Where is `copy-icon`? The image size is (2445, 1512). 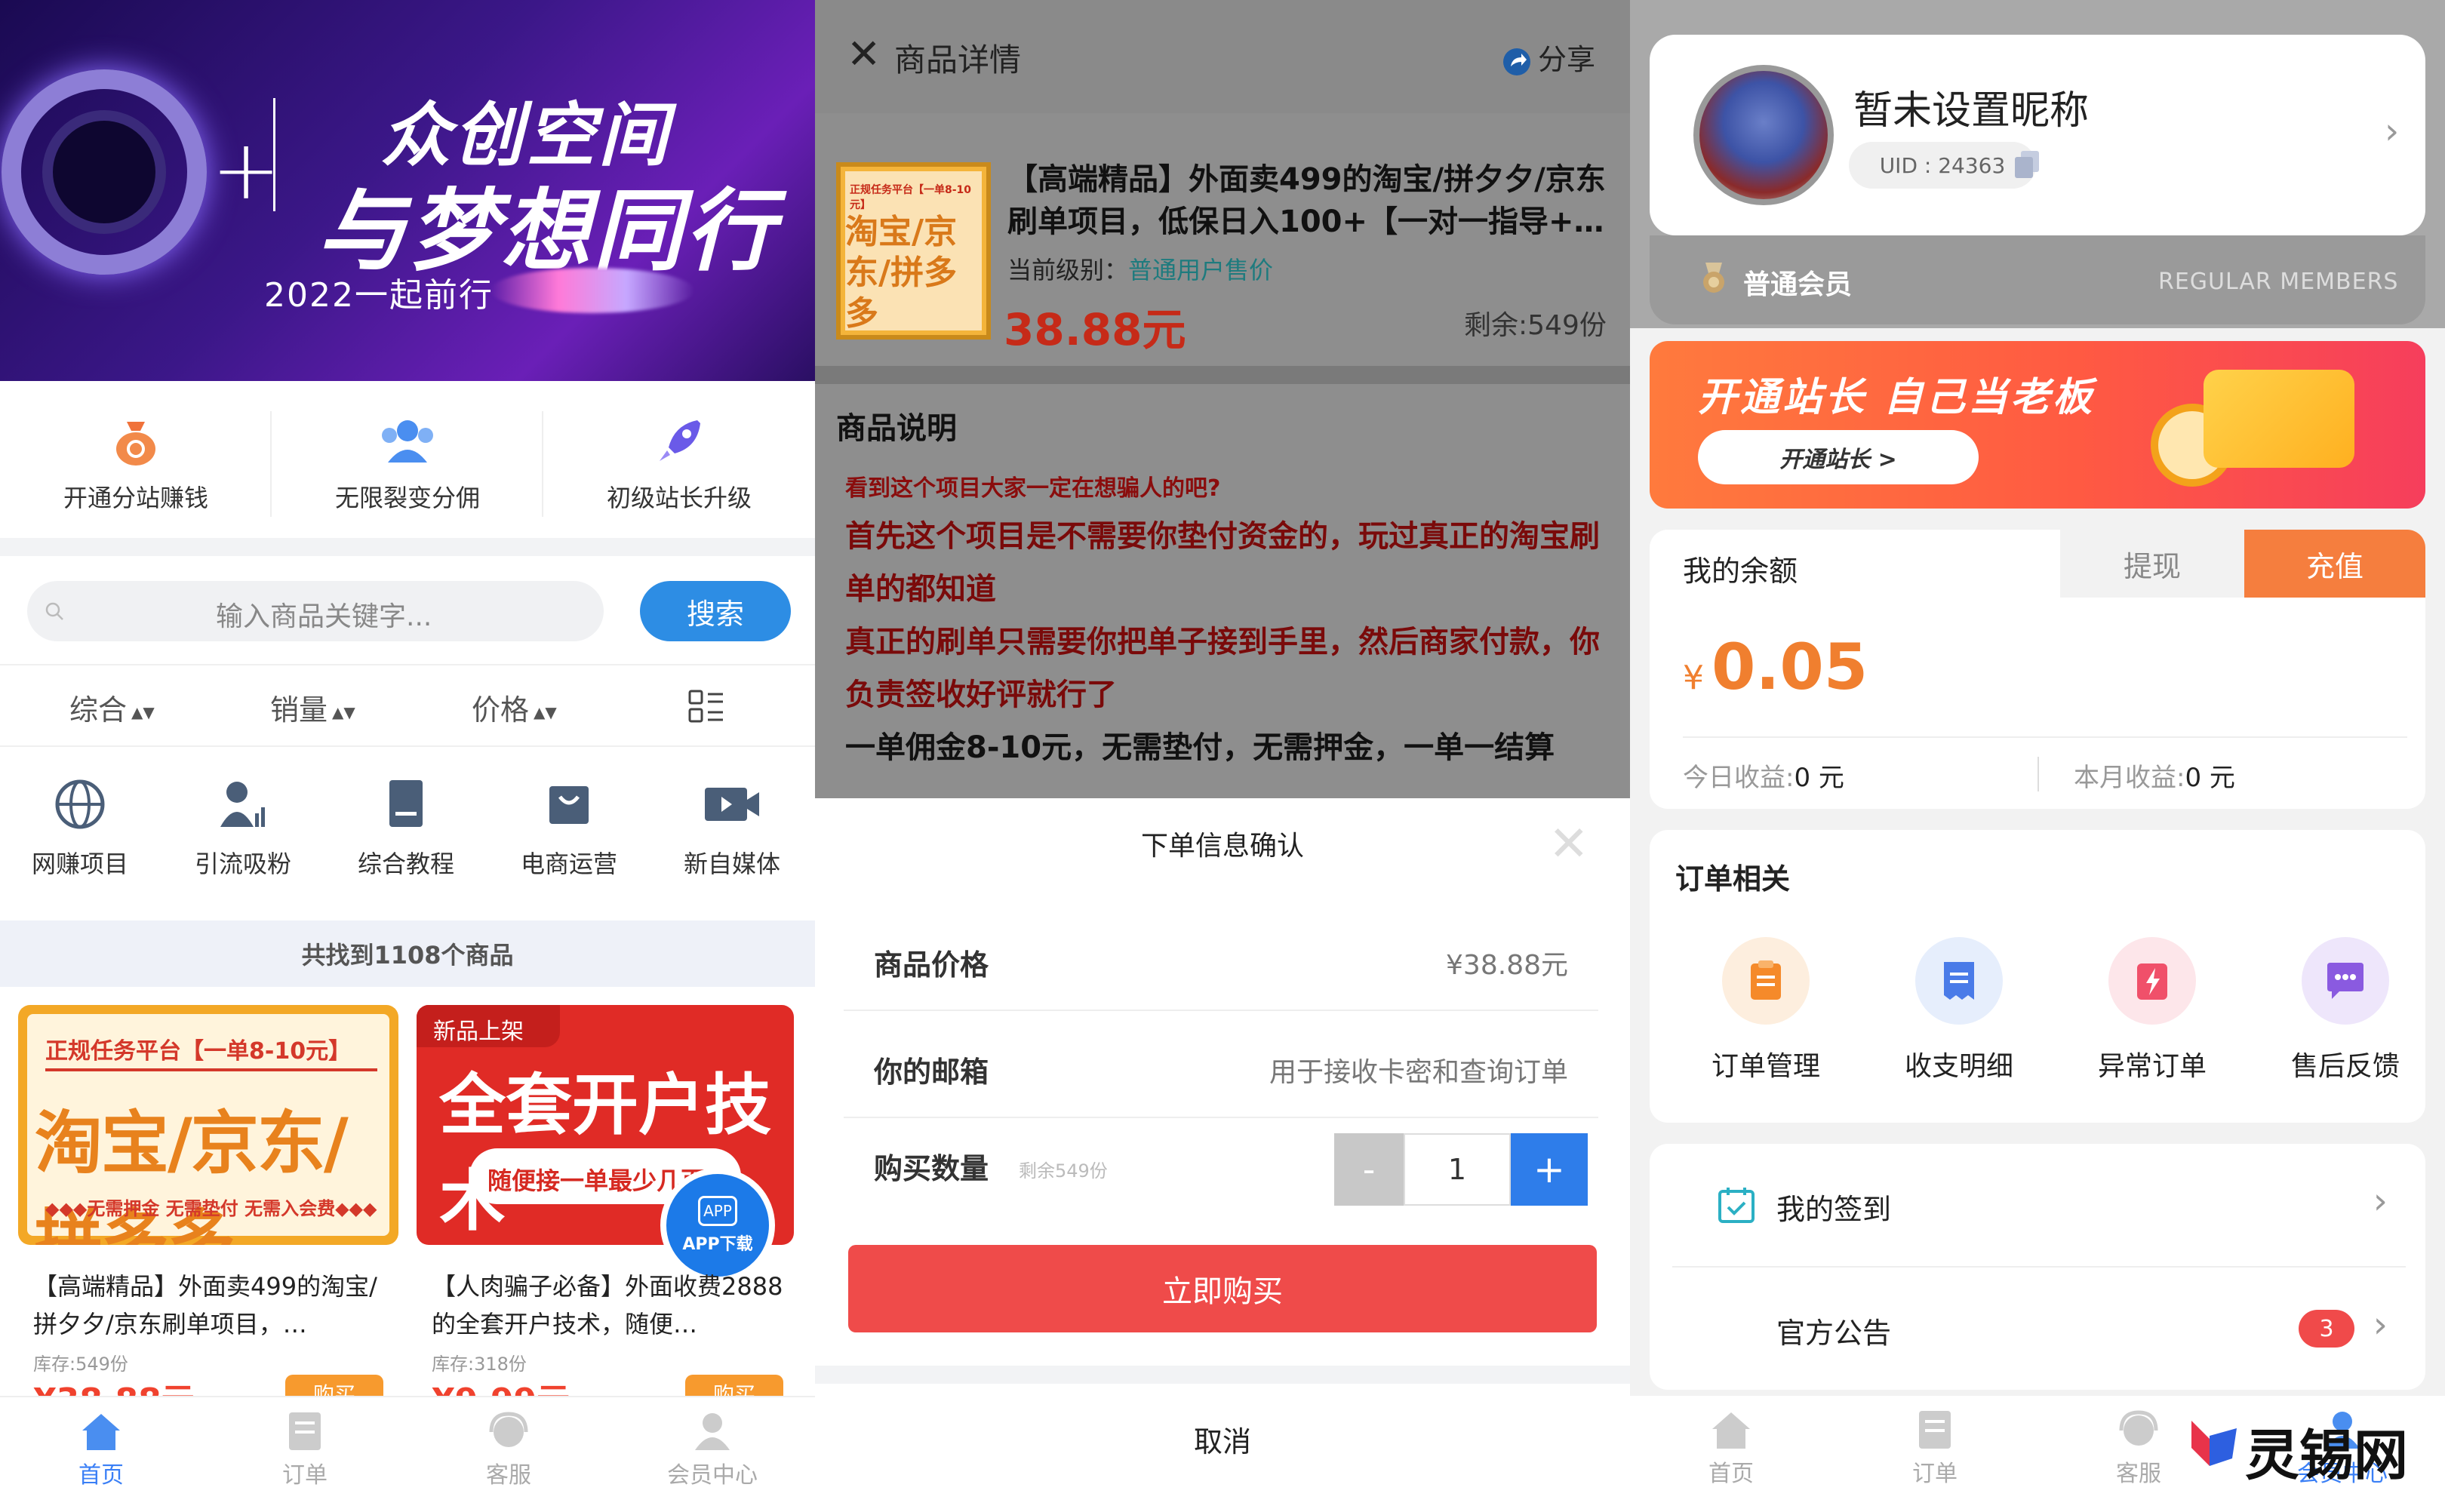 copy-icon is located at coordinates (2027, 164).